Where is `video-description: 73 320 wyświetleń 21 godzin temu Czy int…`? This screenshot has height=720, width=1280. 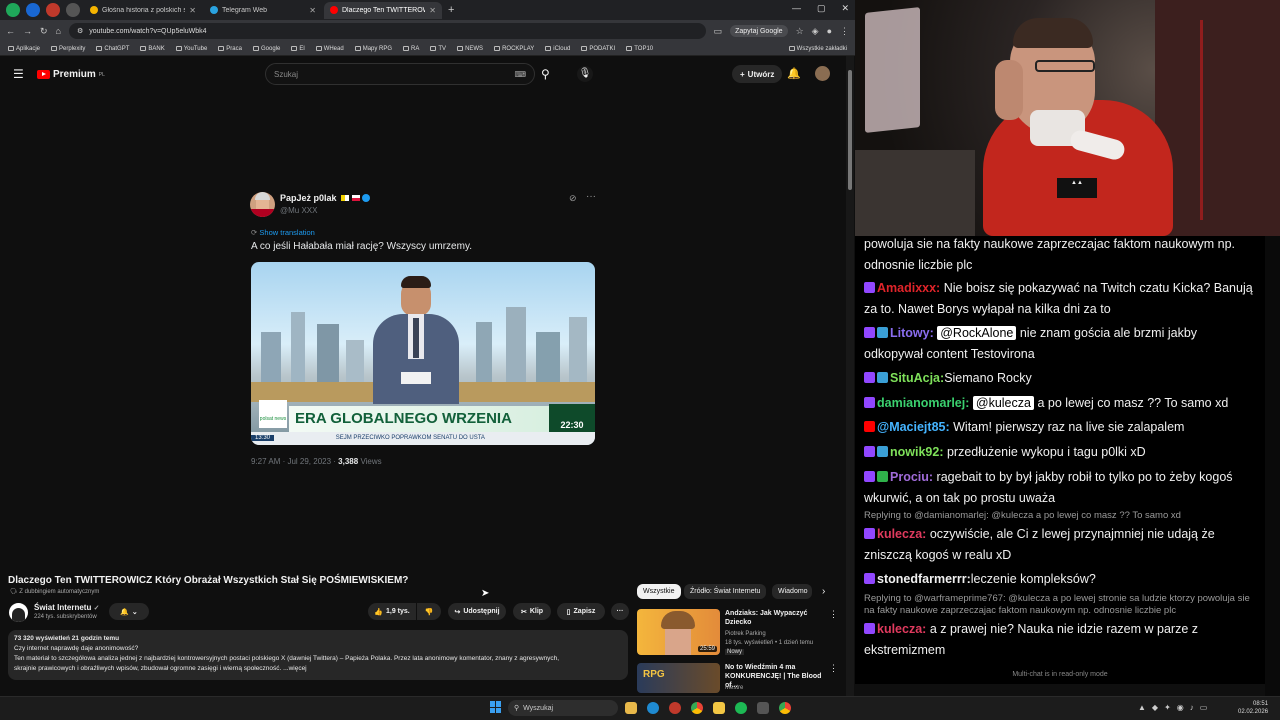 video-description: 73 320 wyświetleń 21 godzin temu Czy int… is located at coordinates (318, 655).